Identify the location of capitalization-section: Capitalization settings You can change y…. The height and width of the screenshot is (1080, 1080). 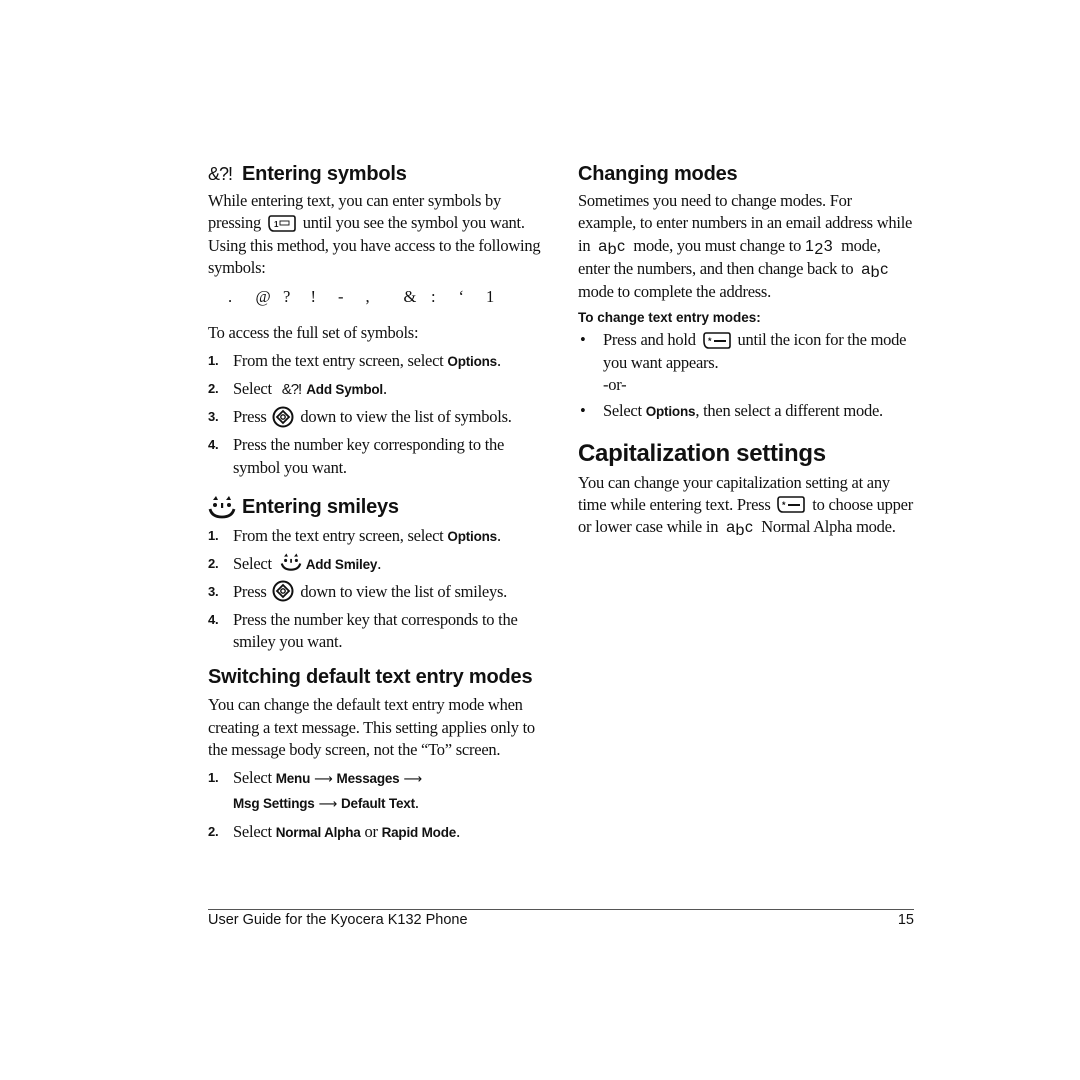
(745, 489).